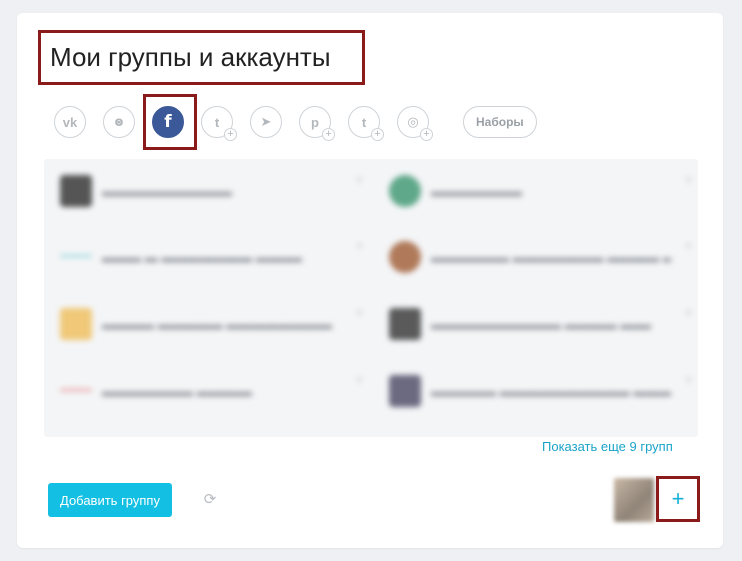 This screenshot has height=561, width=742. I want to click on sets-button: Наборы, so click(500, 122).